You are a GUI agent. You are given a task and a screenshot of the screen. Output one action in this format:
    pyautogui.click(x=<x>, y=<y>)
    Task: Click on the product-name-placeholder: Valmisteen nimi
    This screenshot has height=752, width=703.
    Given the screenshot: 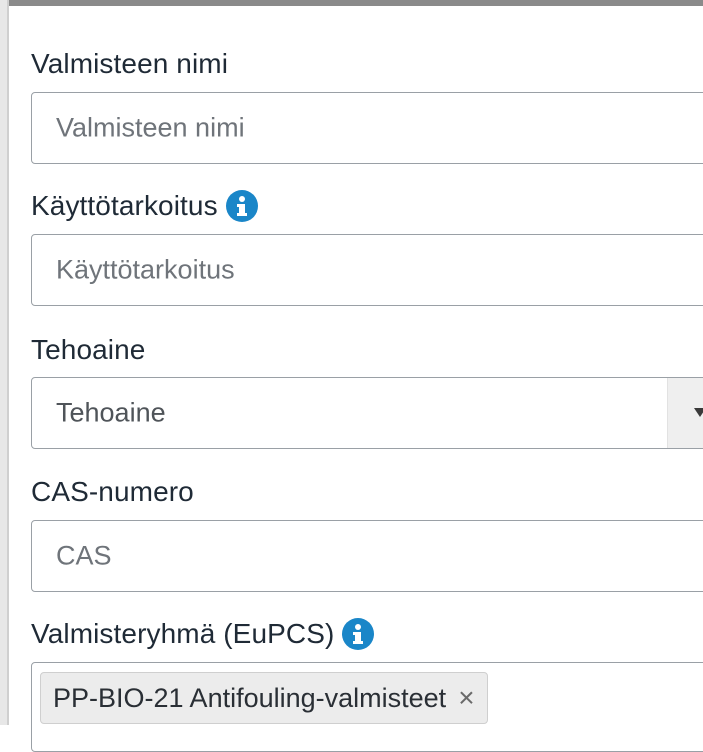 What is the action you would take?
    pyautogui.click(x=150, y=127)
    